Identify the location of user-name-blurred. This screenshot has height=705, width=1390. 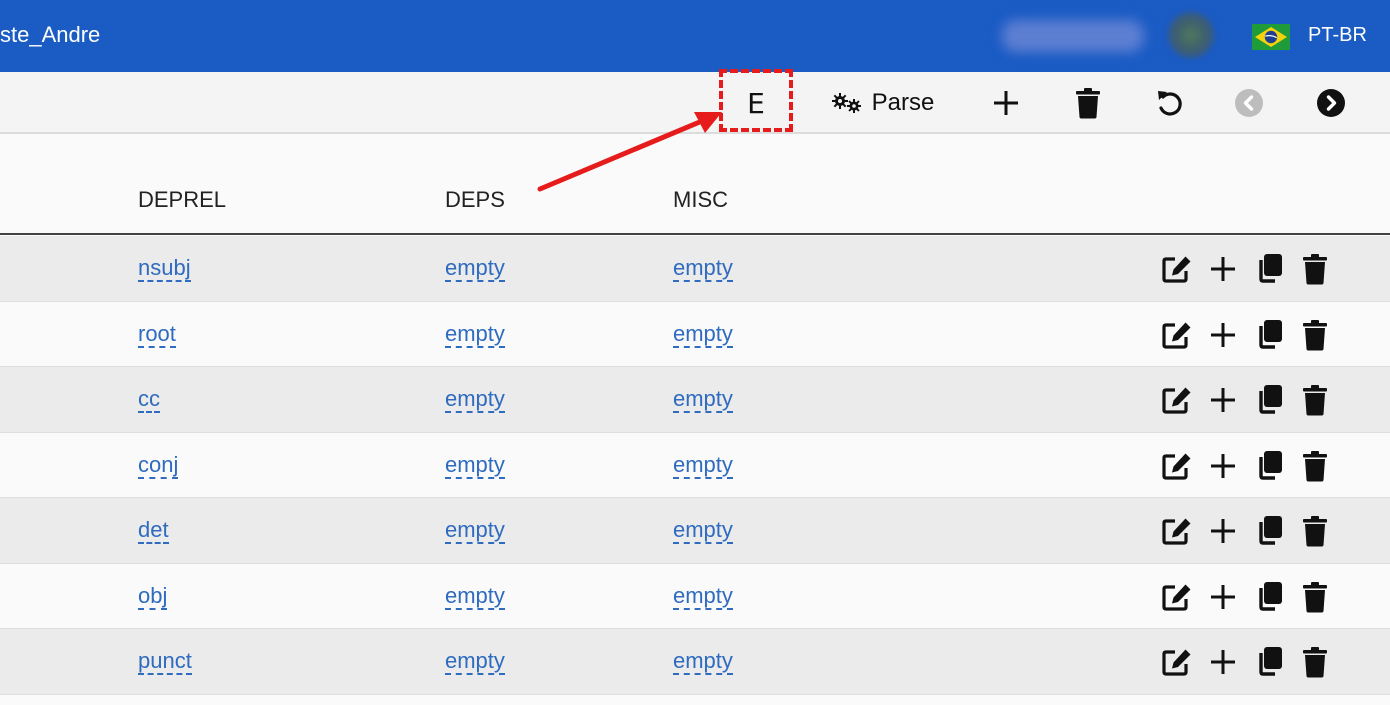
(1073, 36).